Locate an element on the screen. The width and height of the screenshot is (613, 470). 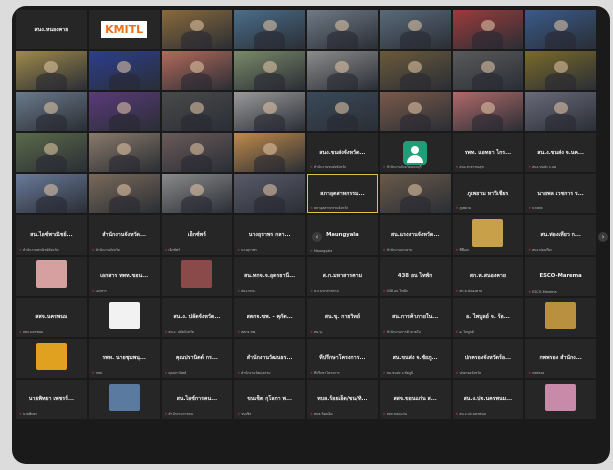
participant-tile: ภูเพยาม หาวิเชียร ✕ภูเพยาม is located at coordinates (488, 194).